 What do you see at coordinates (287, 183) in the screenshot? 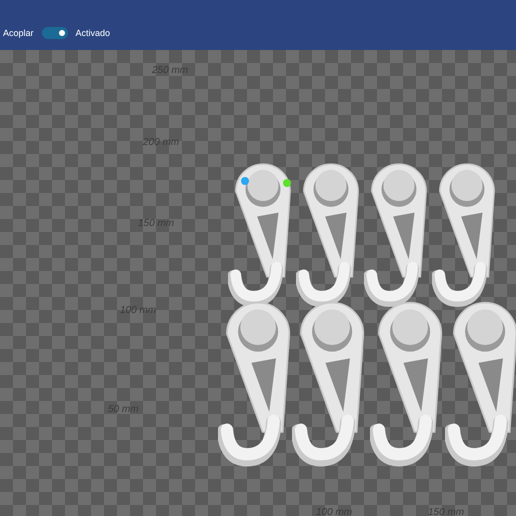
I see `grip-handle` at bounding box center [287, 183].